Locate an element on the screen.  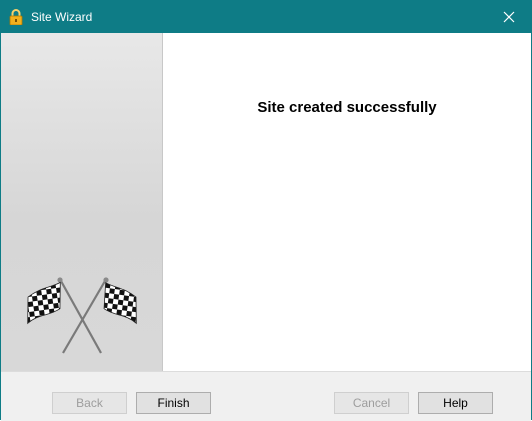
close-icon is located at coordinates (509, 17).